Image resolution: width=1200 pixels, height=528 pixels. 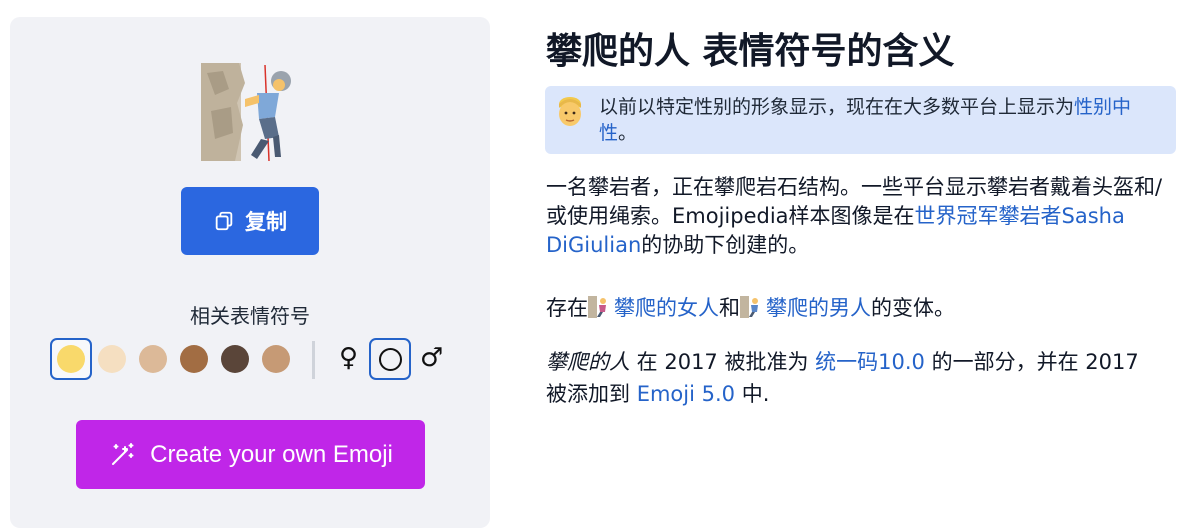 I want to click on create-emoji-label: Create your own Emoji, so click(x=271, y=454).